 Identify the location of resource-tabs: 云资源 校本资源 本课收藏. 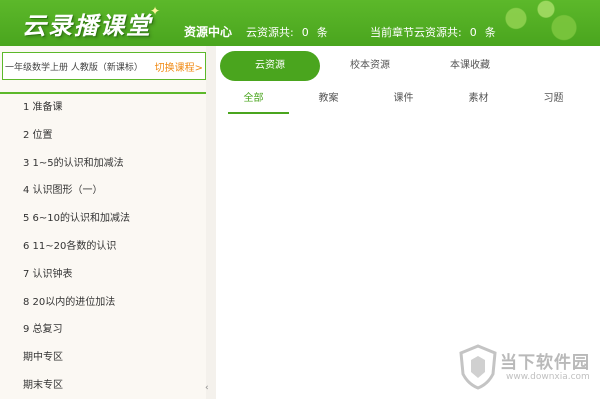
(407, 66).